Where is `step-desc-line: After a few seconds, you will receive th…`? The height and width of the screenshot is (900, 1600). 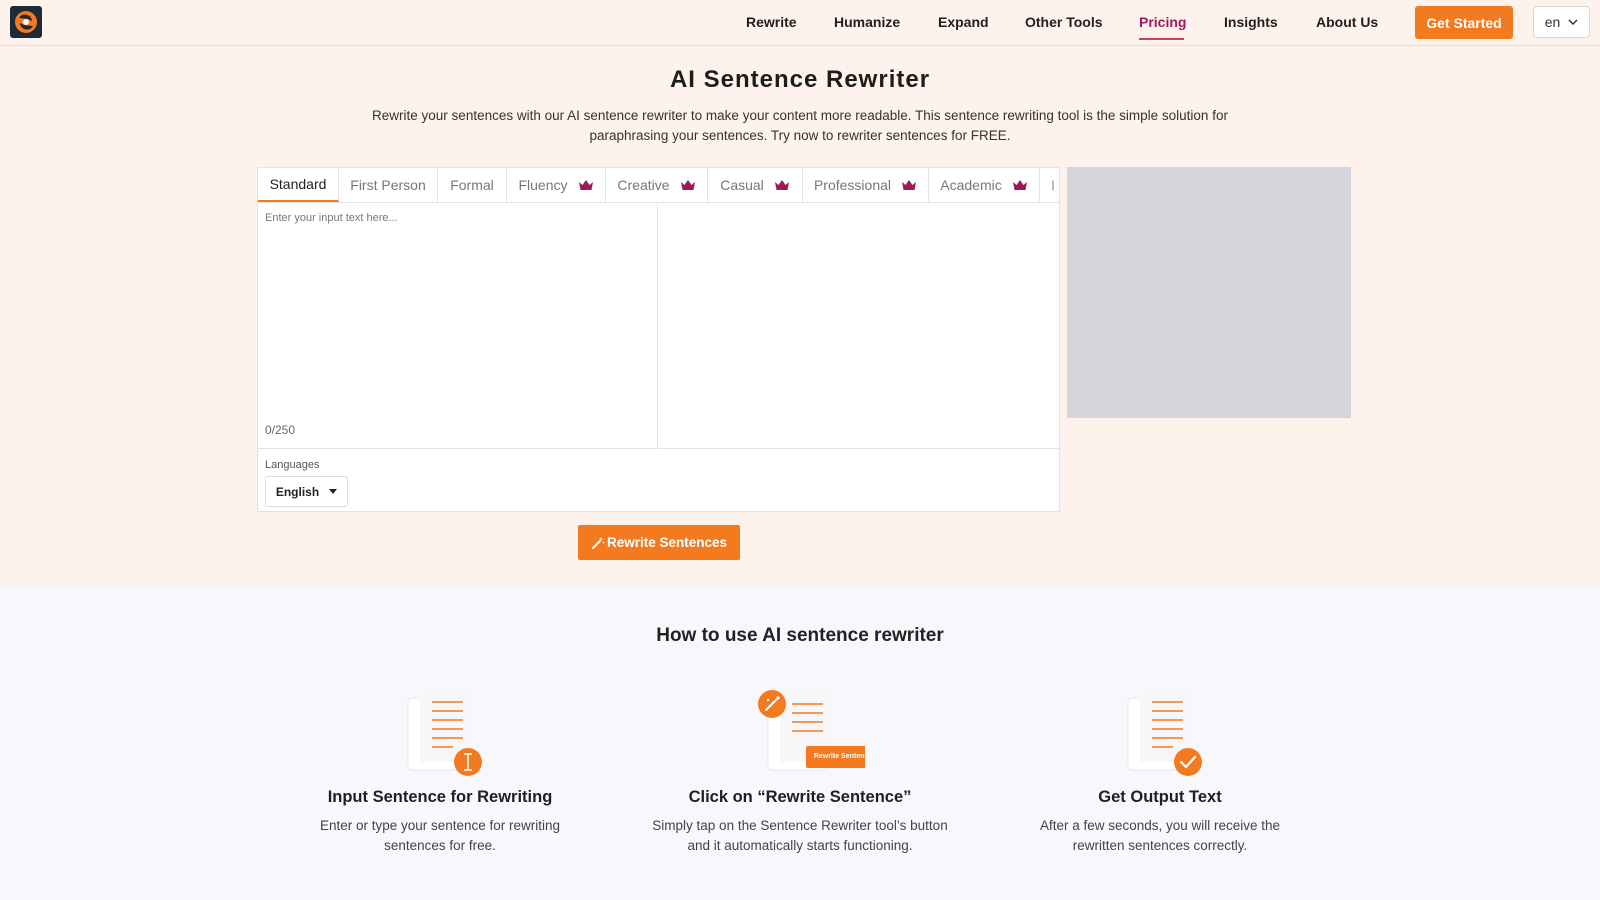 step-desc-line: After a few seconds, you will receive th… is located at coordinates (1160, 825).